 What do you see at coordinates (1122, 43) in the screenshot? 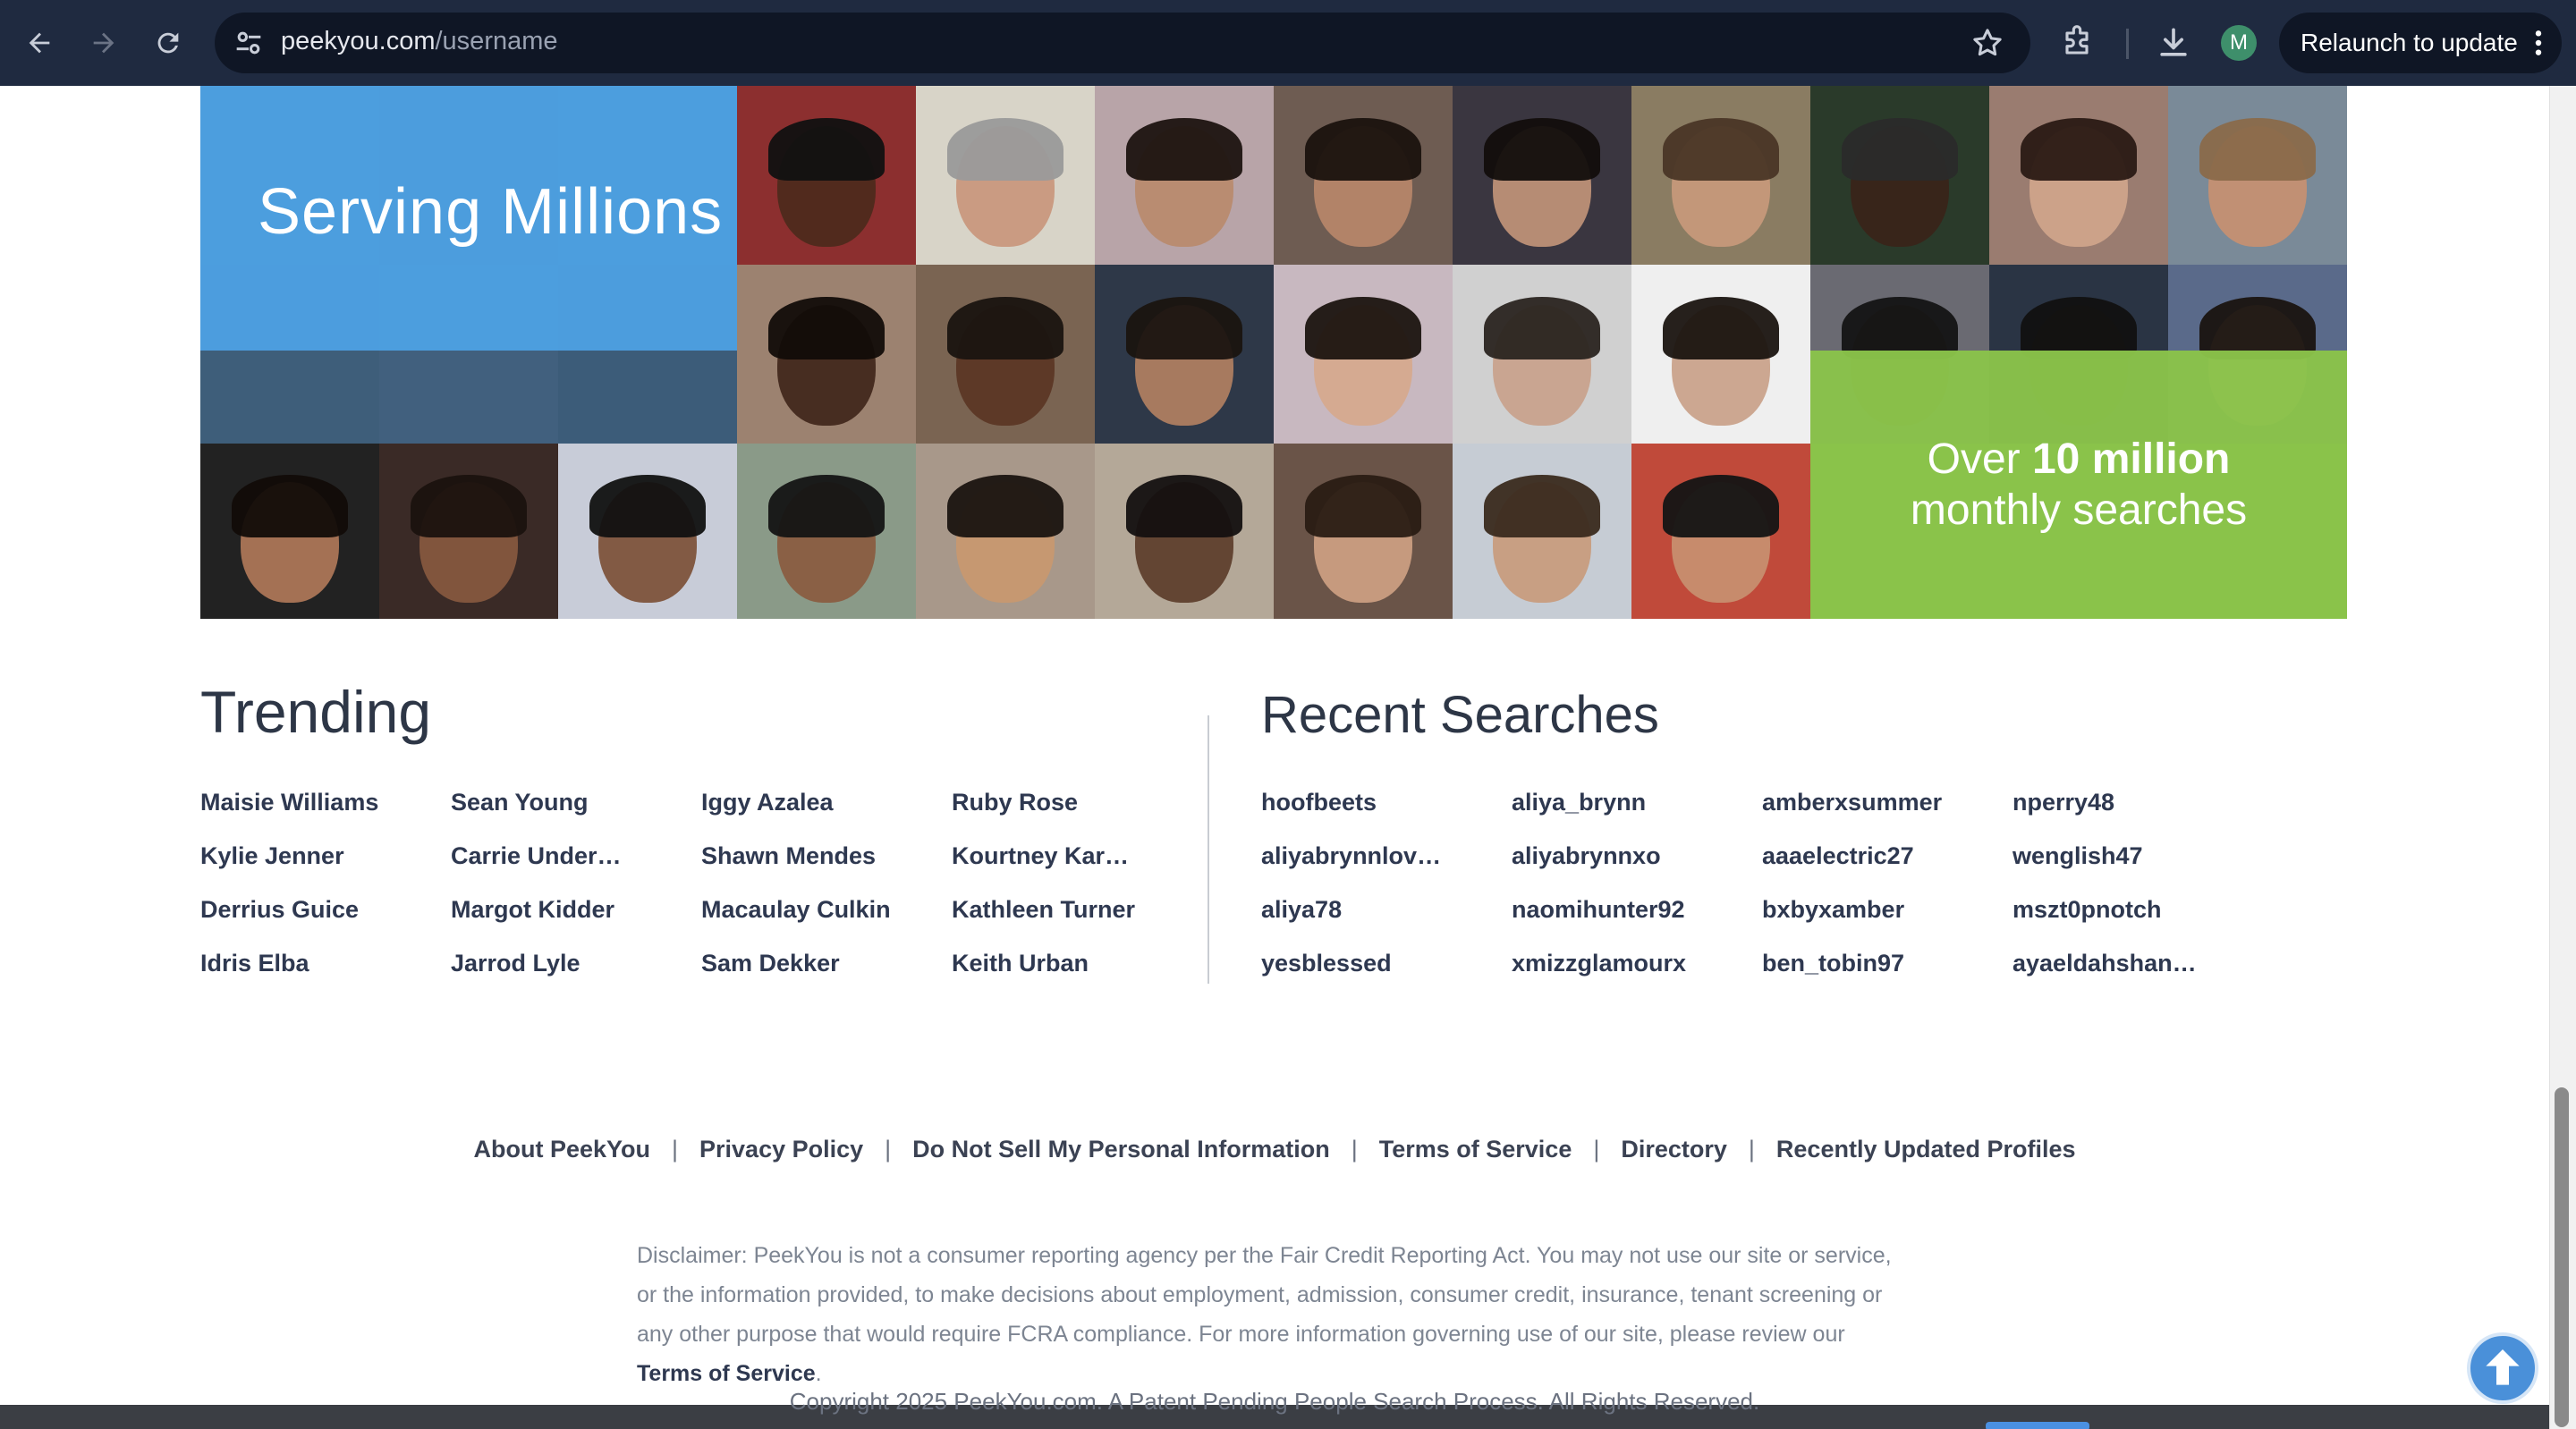
I see `address-bar: peekyou.com/username` at bounding box center [1122, 43].